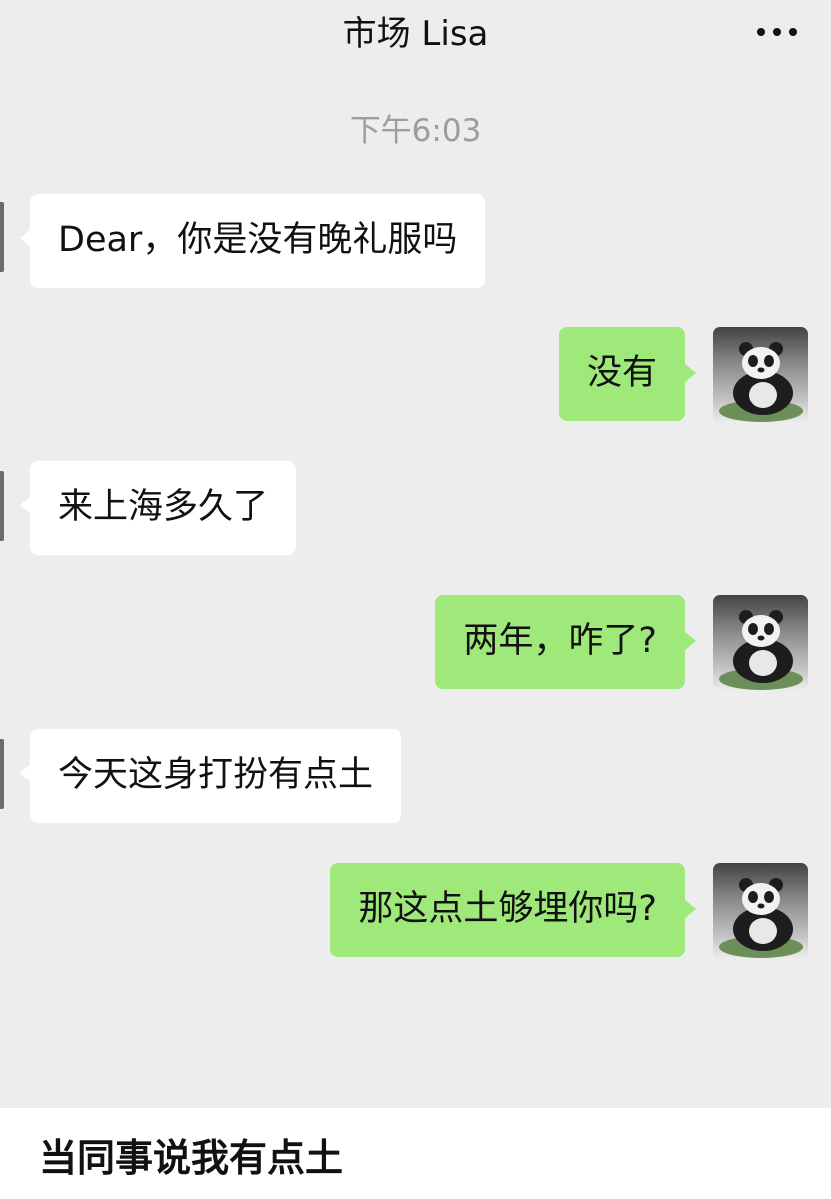 The image size is (831, 1199). Describe the element at coordinates (621, 373) in the screenshot. I see `message-text: 没有` at that location.